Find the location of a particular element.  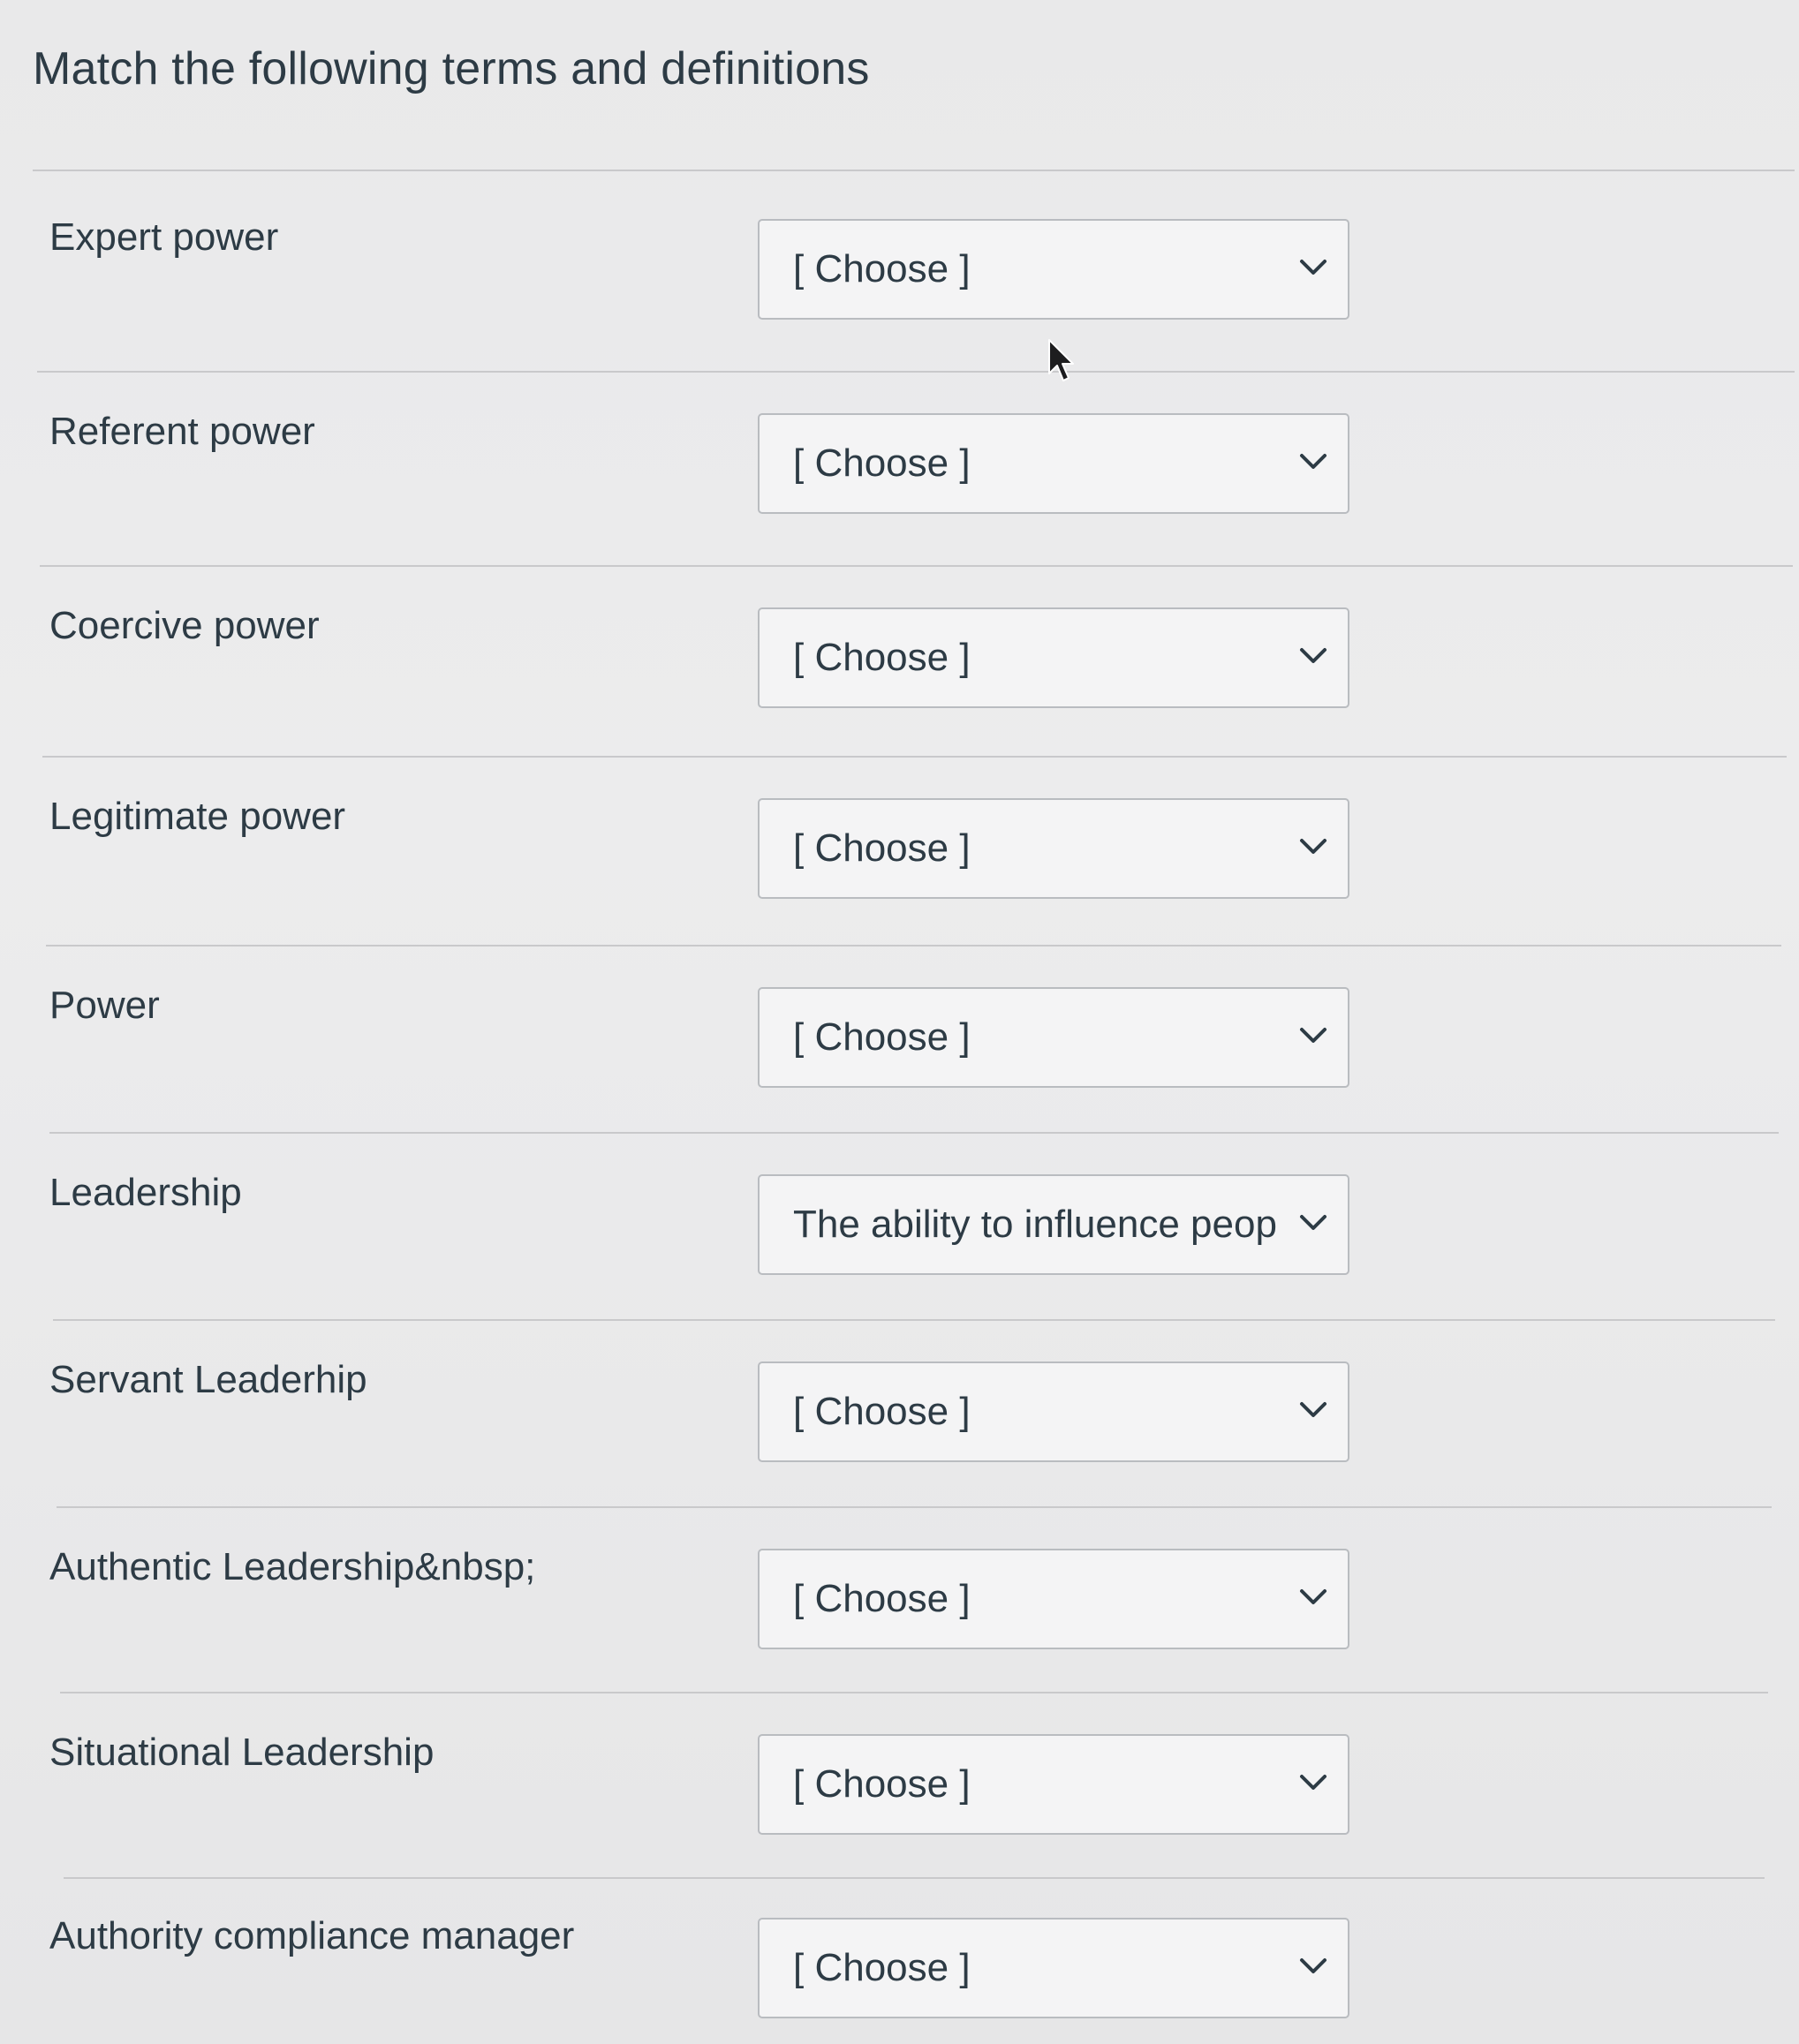

definition-select: The ability to influence people is located at coordinates (1053, 1224).